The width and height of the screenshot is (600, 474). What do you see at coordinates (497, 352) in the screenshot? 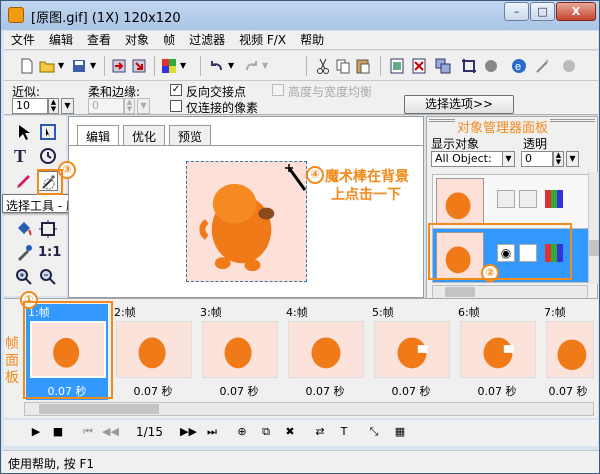
I see `frame-6: 6:帧 0.07 秒` at bounding box center [497, 352].